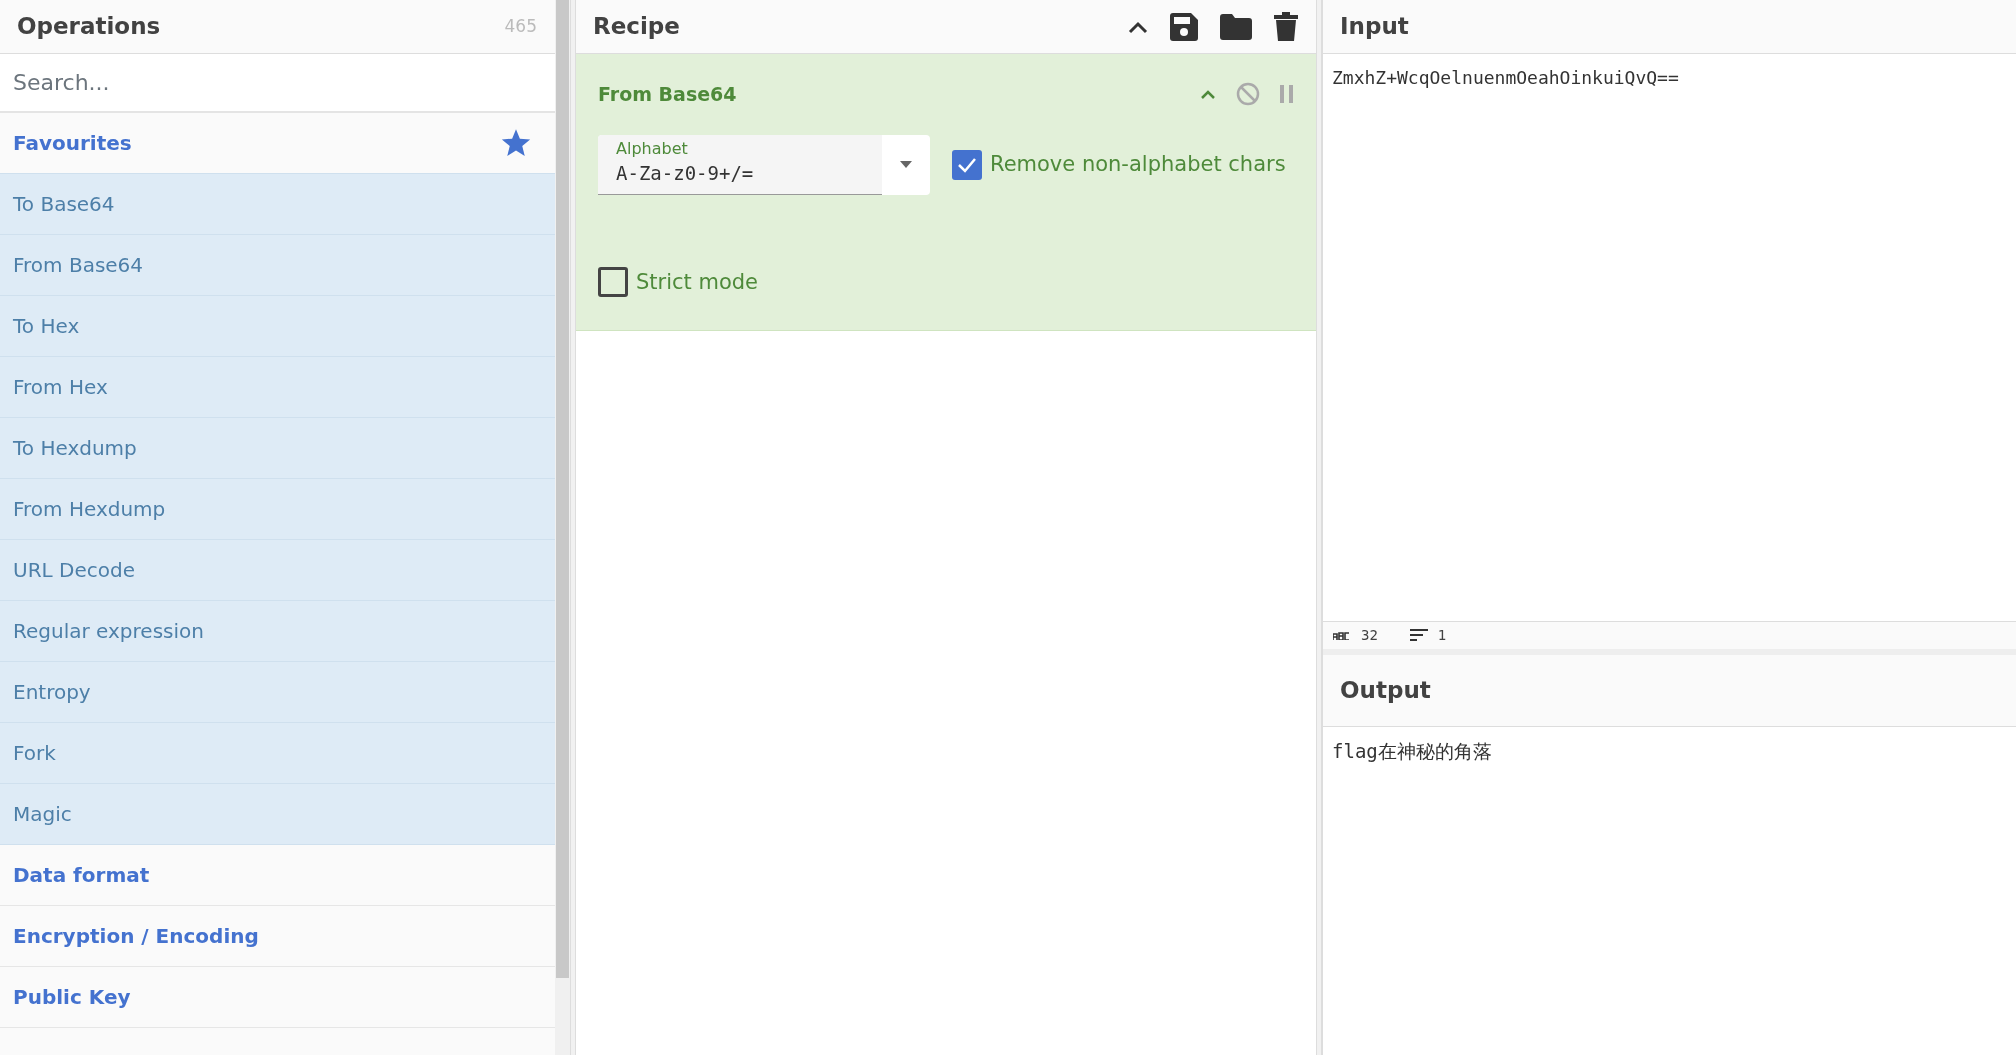  What do you see at coordinates (277, 326) in the screenshot?
I see `operation-item: To Hex` at bounding box center [277, 326].